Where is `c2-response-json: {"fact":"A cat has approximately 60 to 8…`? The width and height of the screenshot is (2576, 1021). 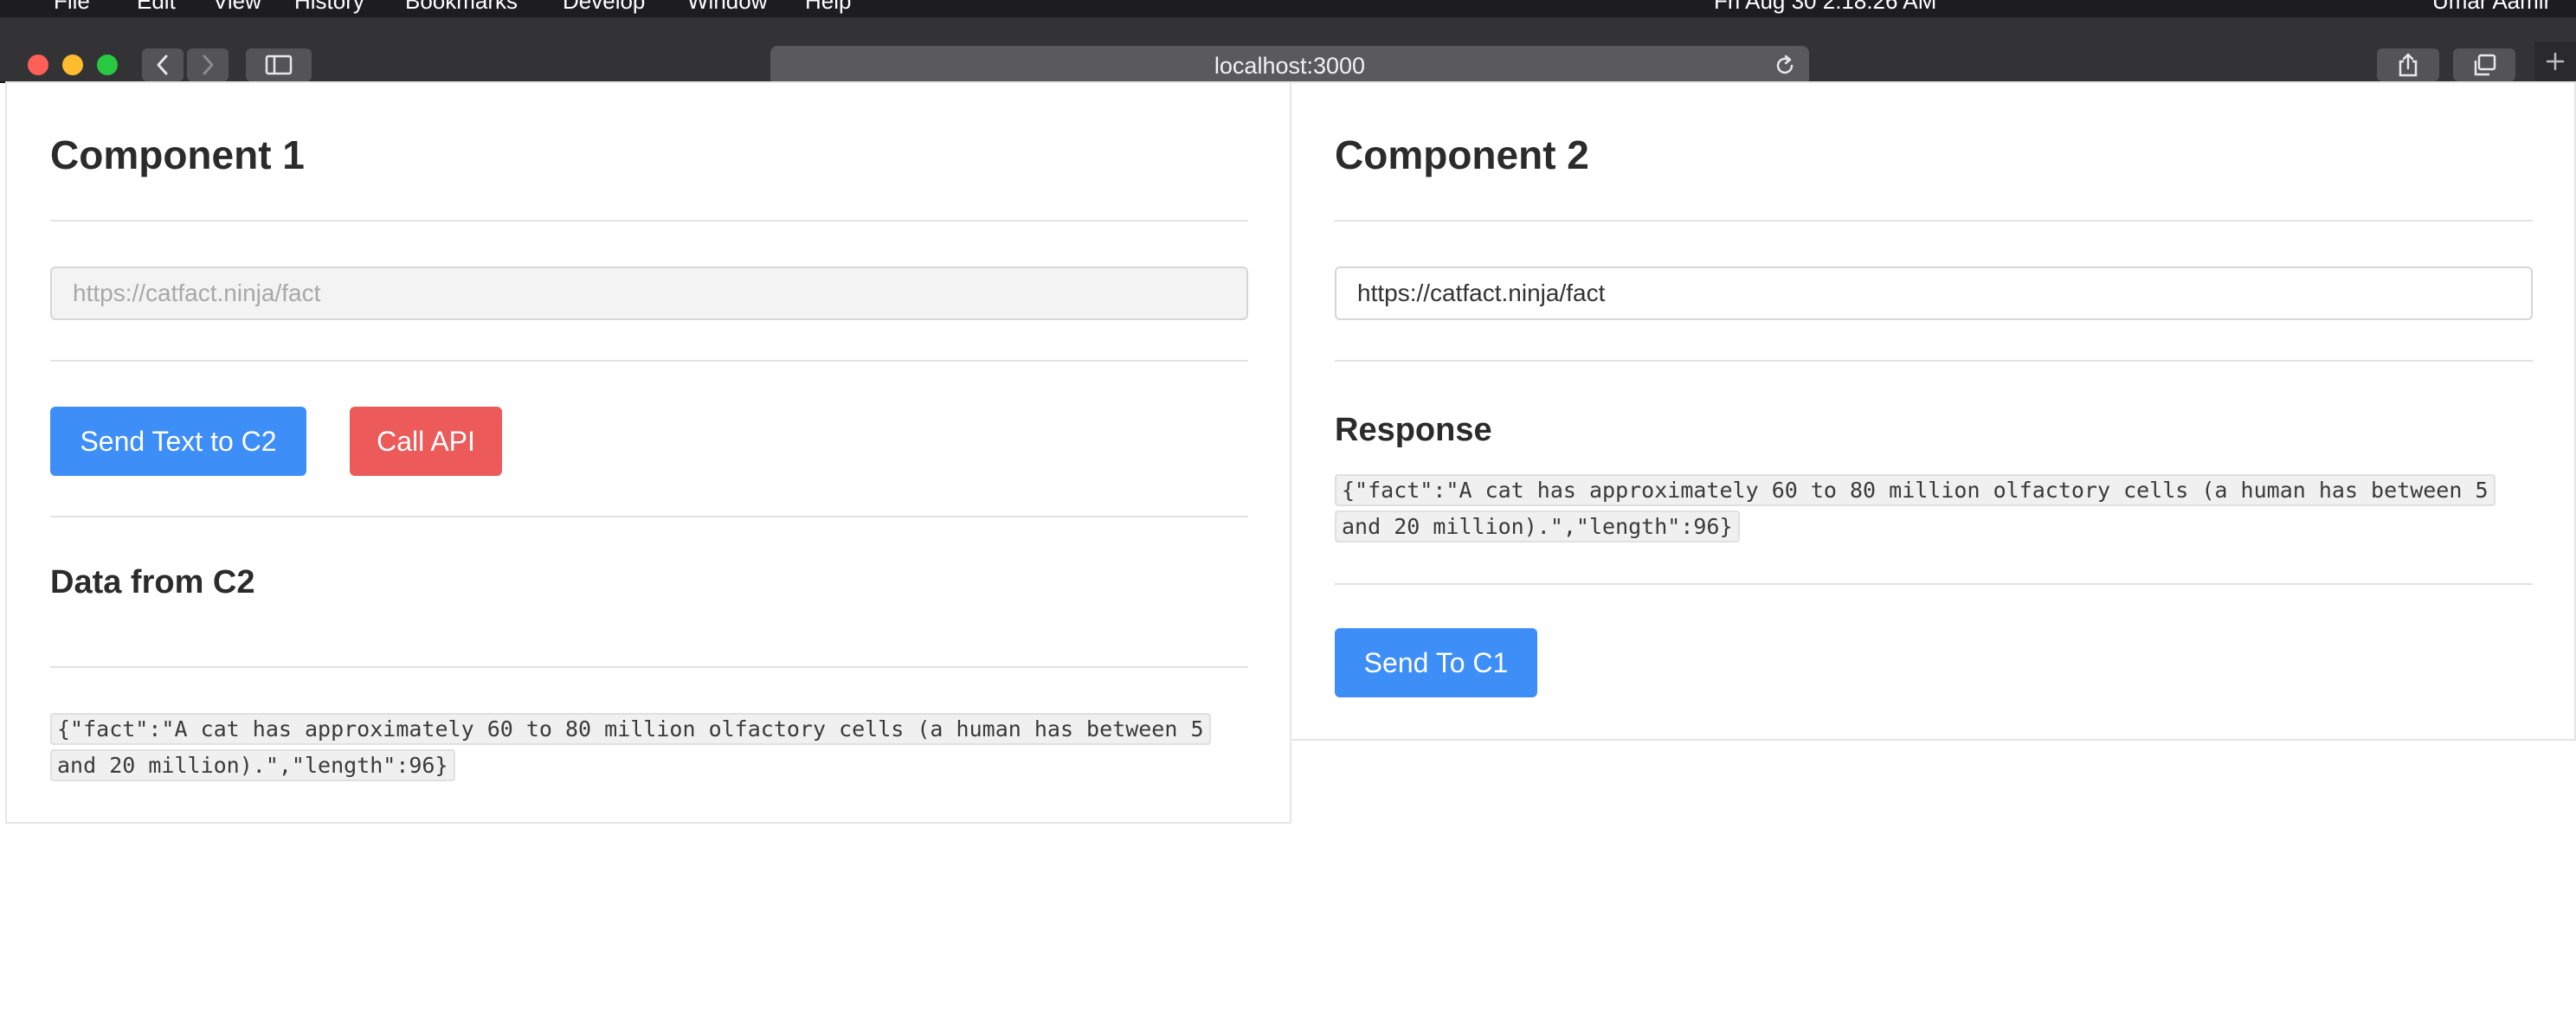
c2-response-json: {"fact":"A cat has approximately 60 to 8… is located at coordinates (1934, 508).